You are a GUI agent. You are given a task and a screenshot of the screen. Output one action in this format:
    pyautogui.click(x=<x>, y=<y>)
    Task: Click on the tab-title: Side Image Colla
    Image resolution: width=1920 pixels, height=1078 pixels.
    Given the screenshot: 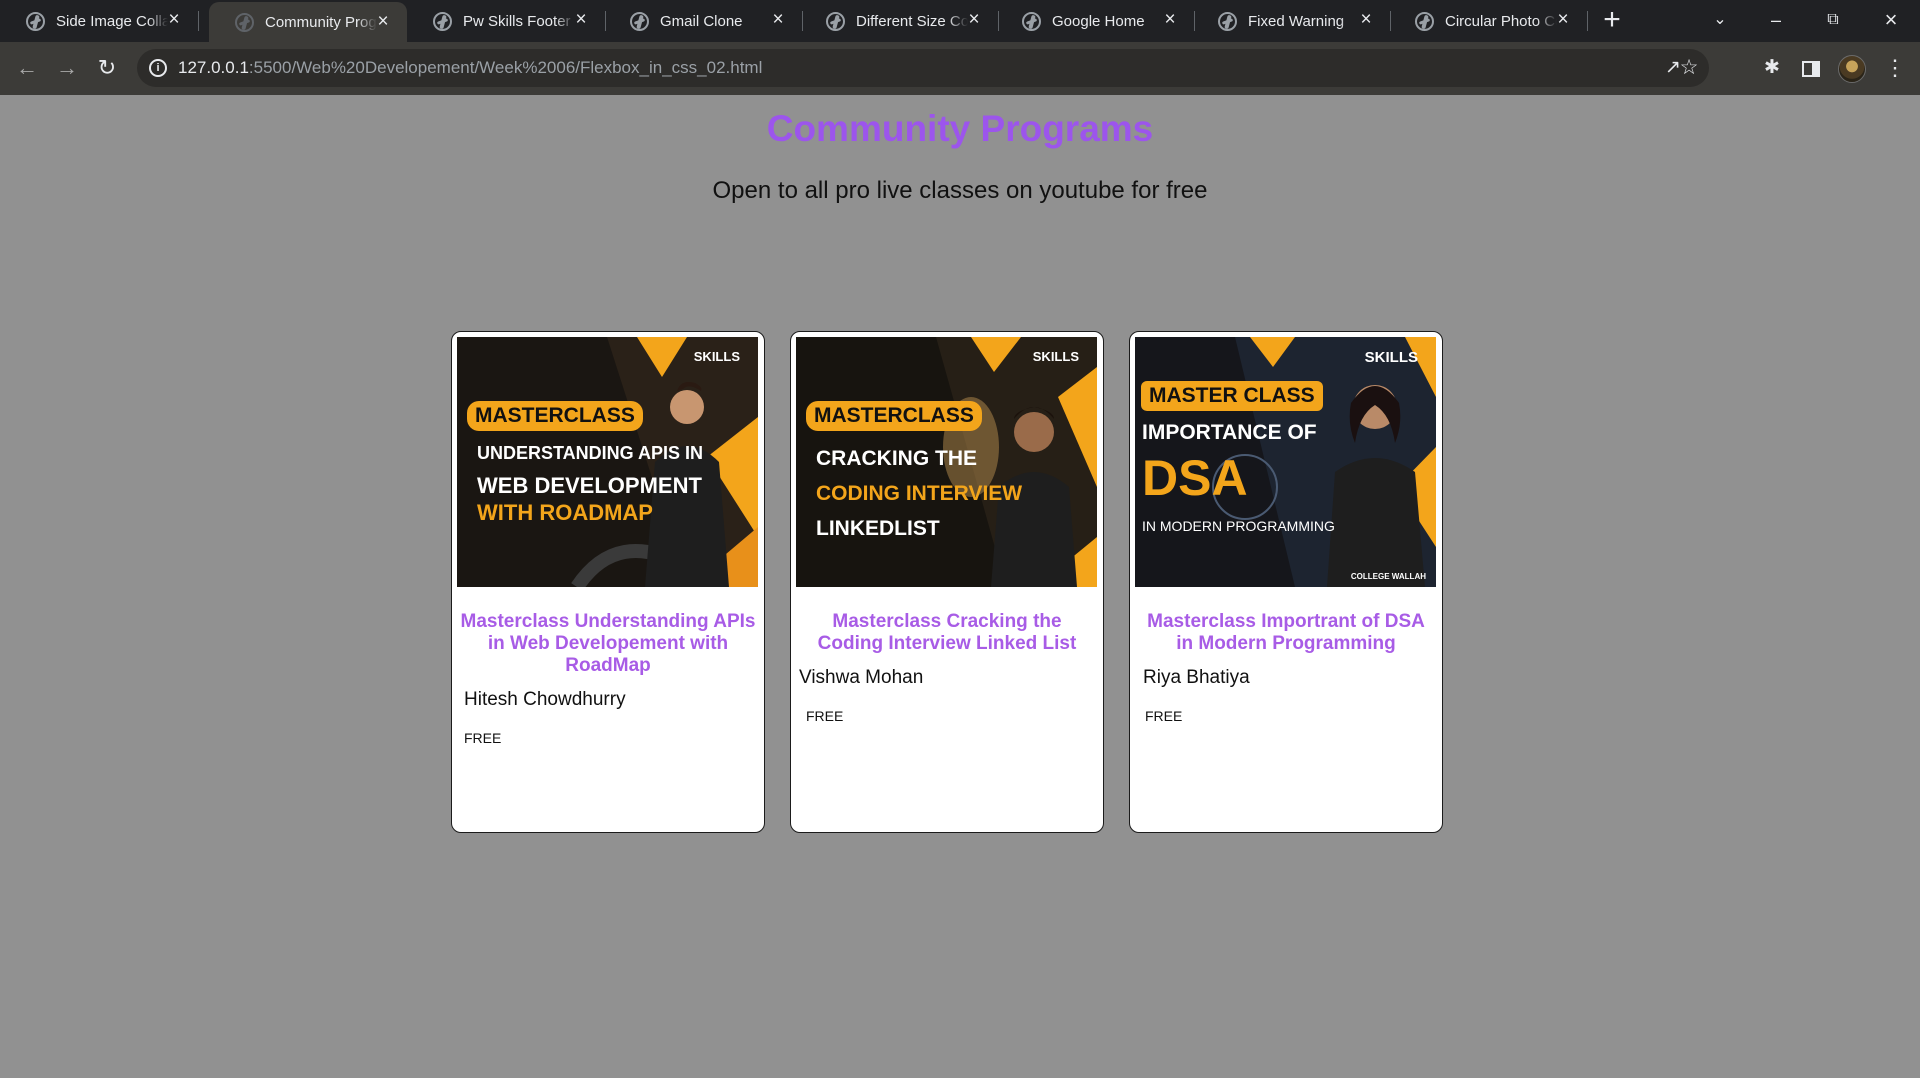 What is the action you would take?
    pyautogui.click(x=112, y=21)
    